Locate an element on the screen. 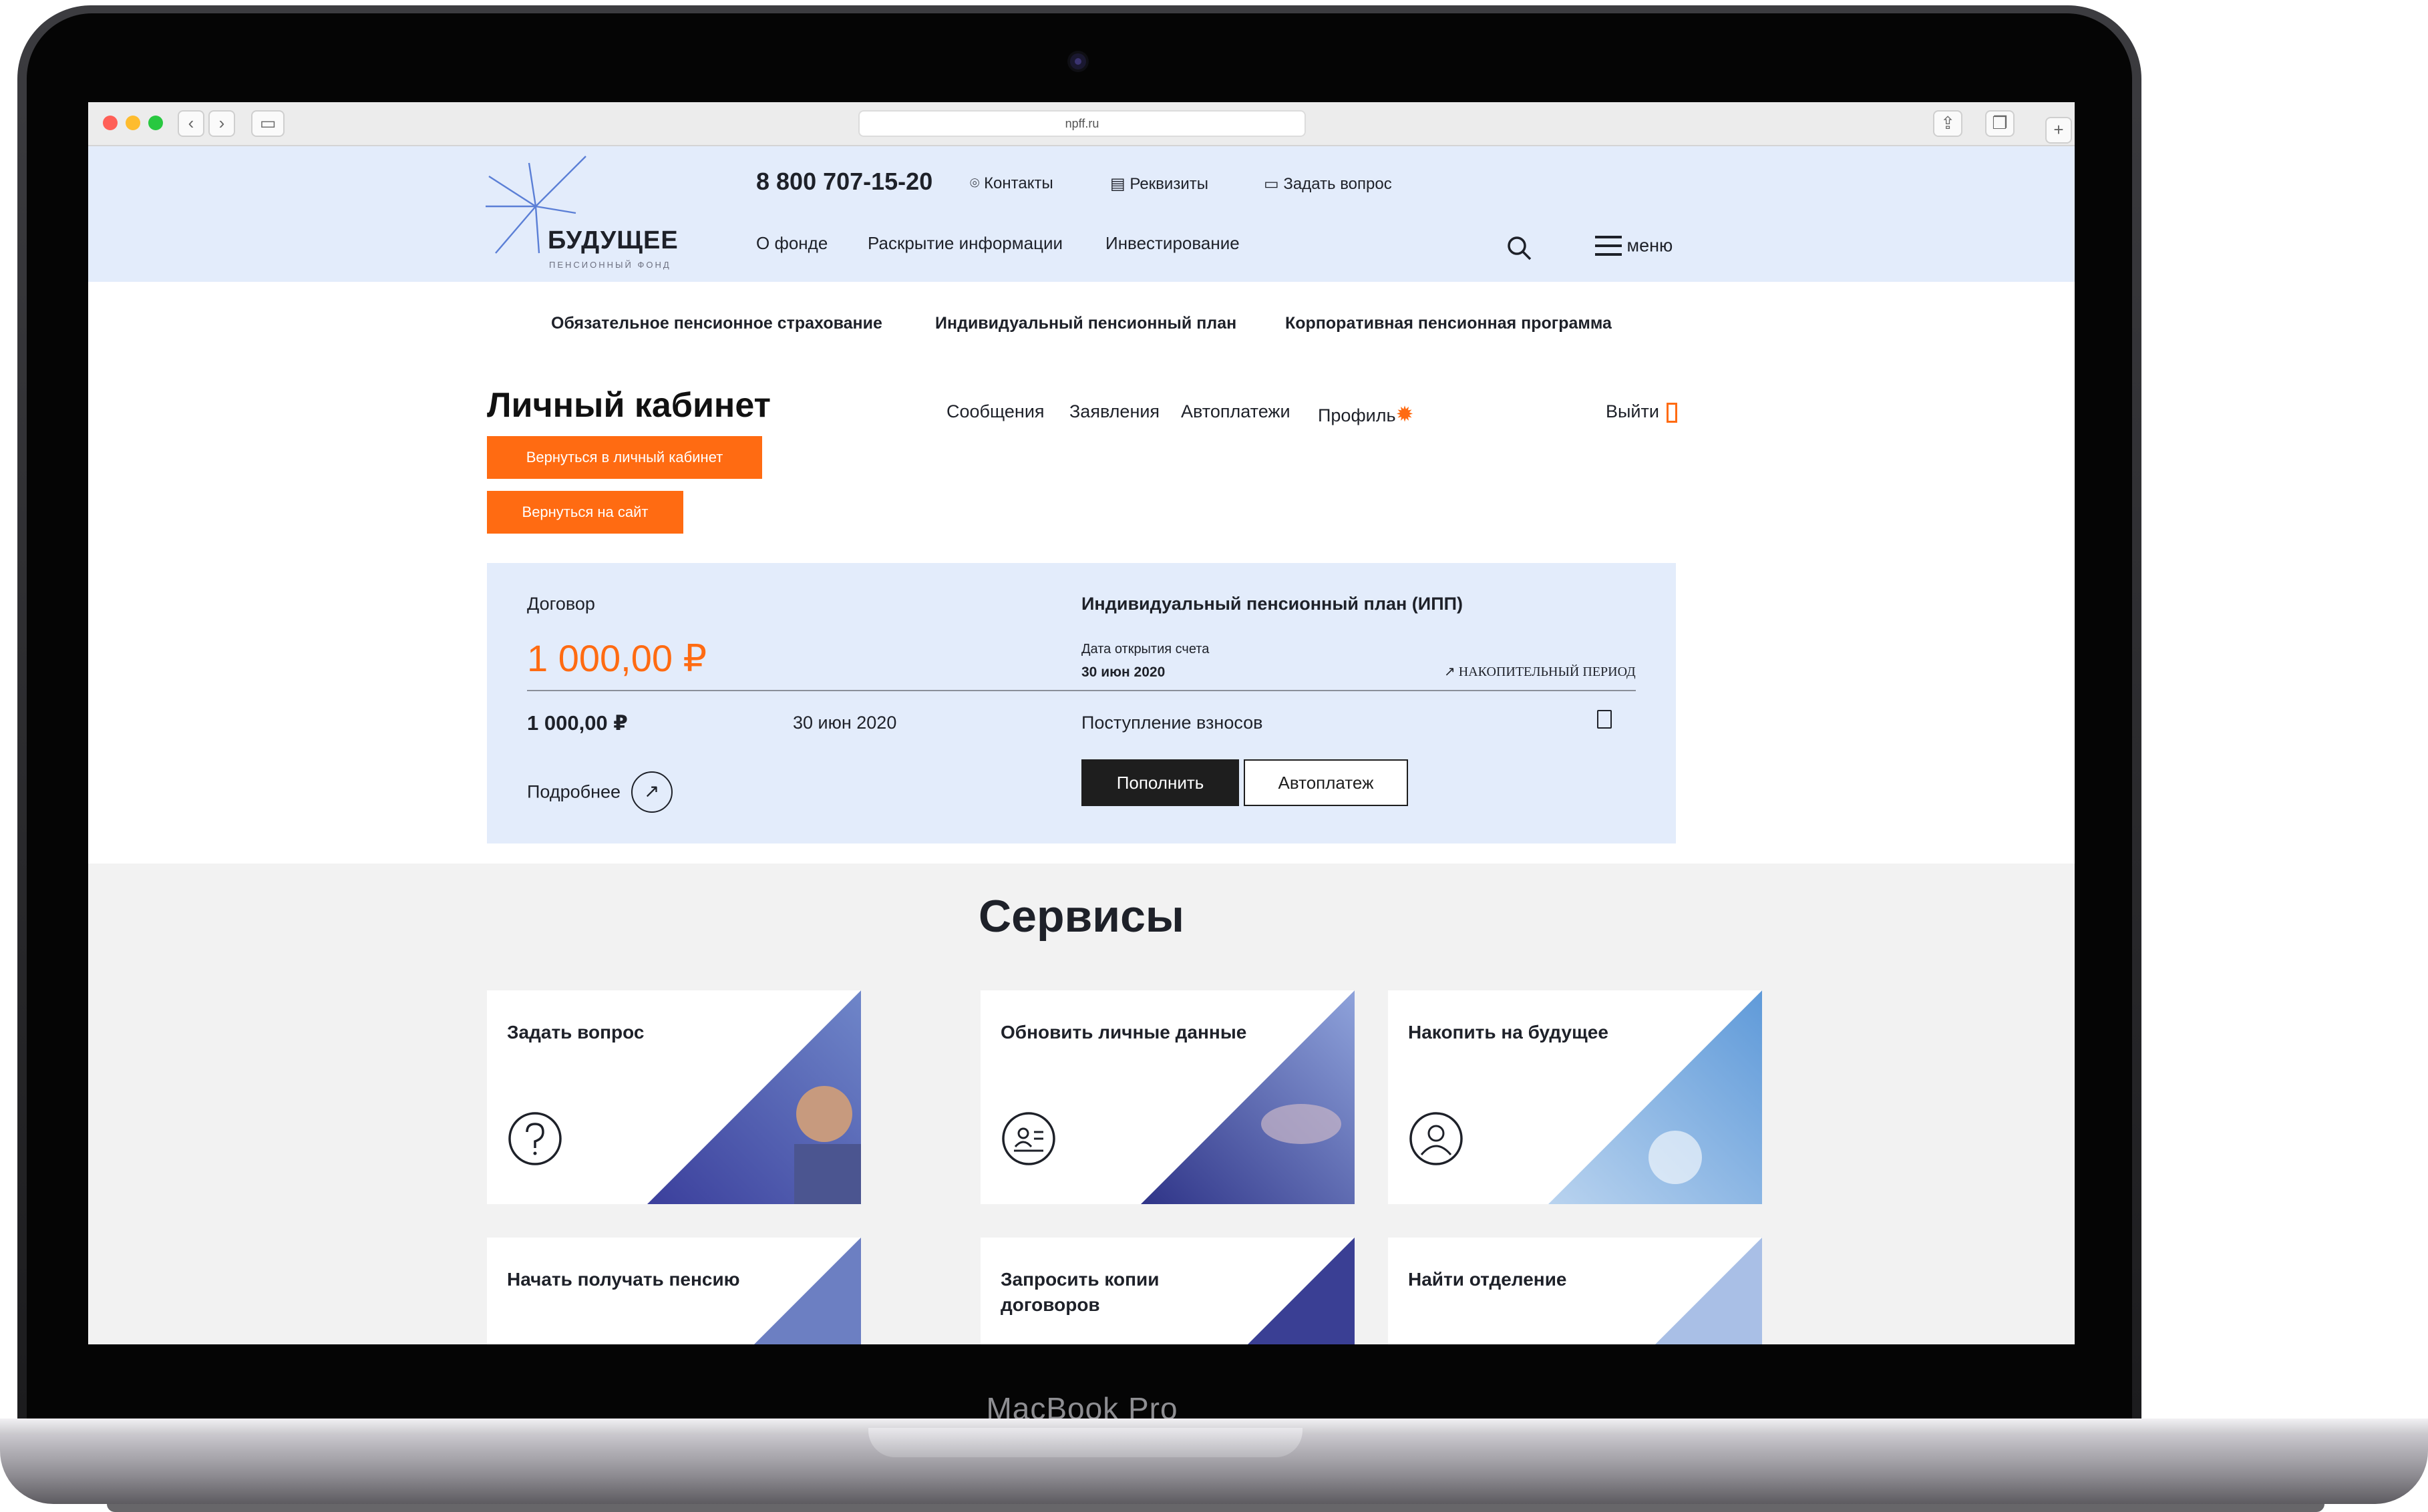 This screenshot has height=1512, width=2428. subnav-ops: Обязательное пенсионное страхование is located at coordinates (717, 323).